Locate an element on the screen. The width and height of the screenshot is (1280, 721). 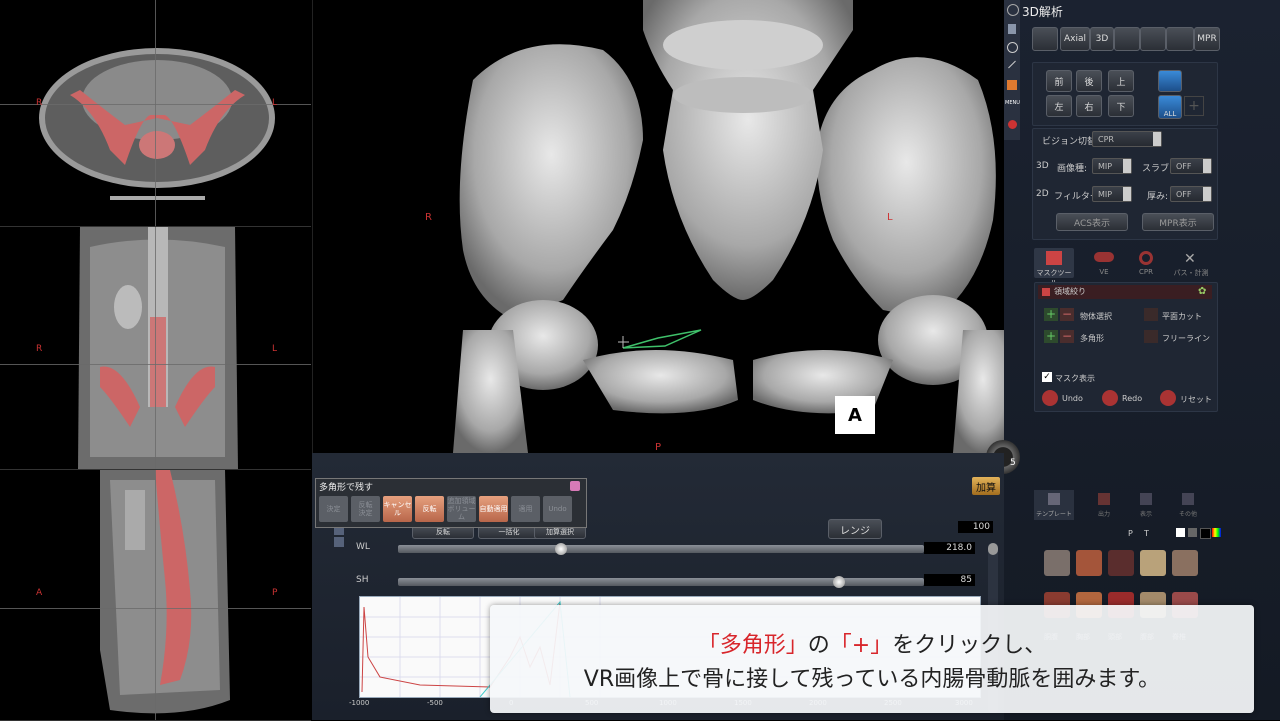
reset-icon is located at coordinates (1168, 398).